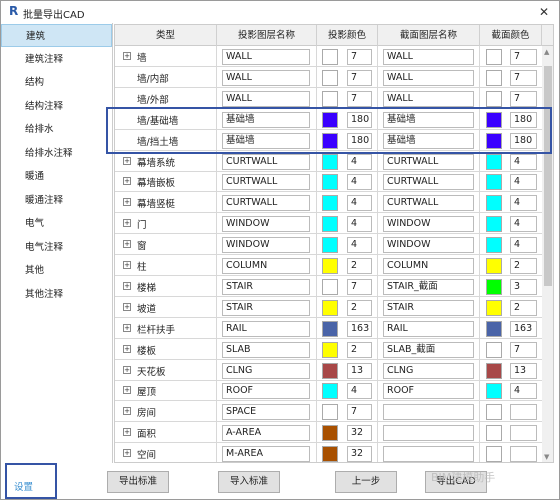  Describe the element at coordinates (266, 349) in the screenshot. I see `projection-layer-input: SLAB` at that location.